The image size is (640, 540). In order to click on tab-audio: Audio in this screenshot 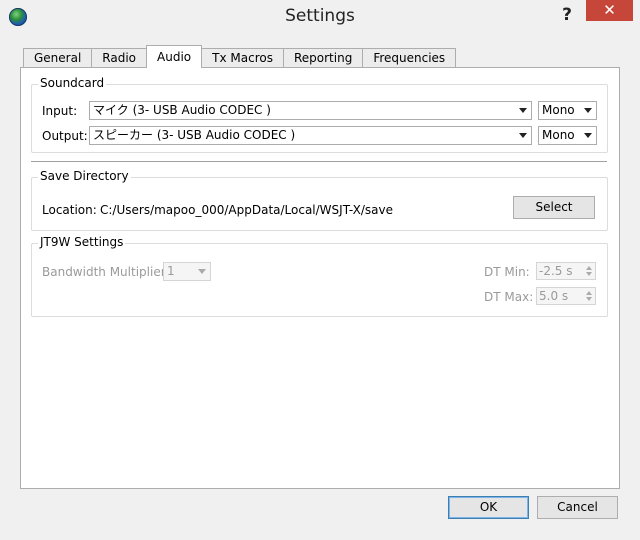, I will do `click(174, 56)`.